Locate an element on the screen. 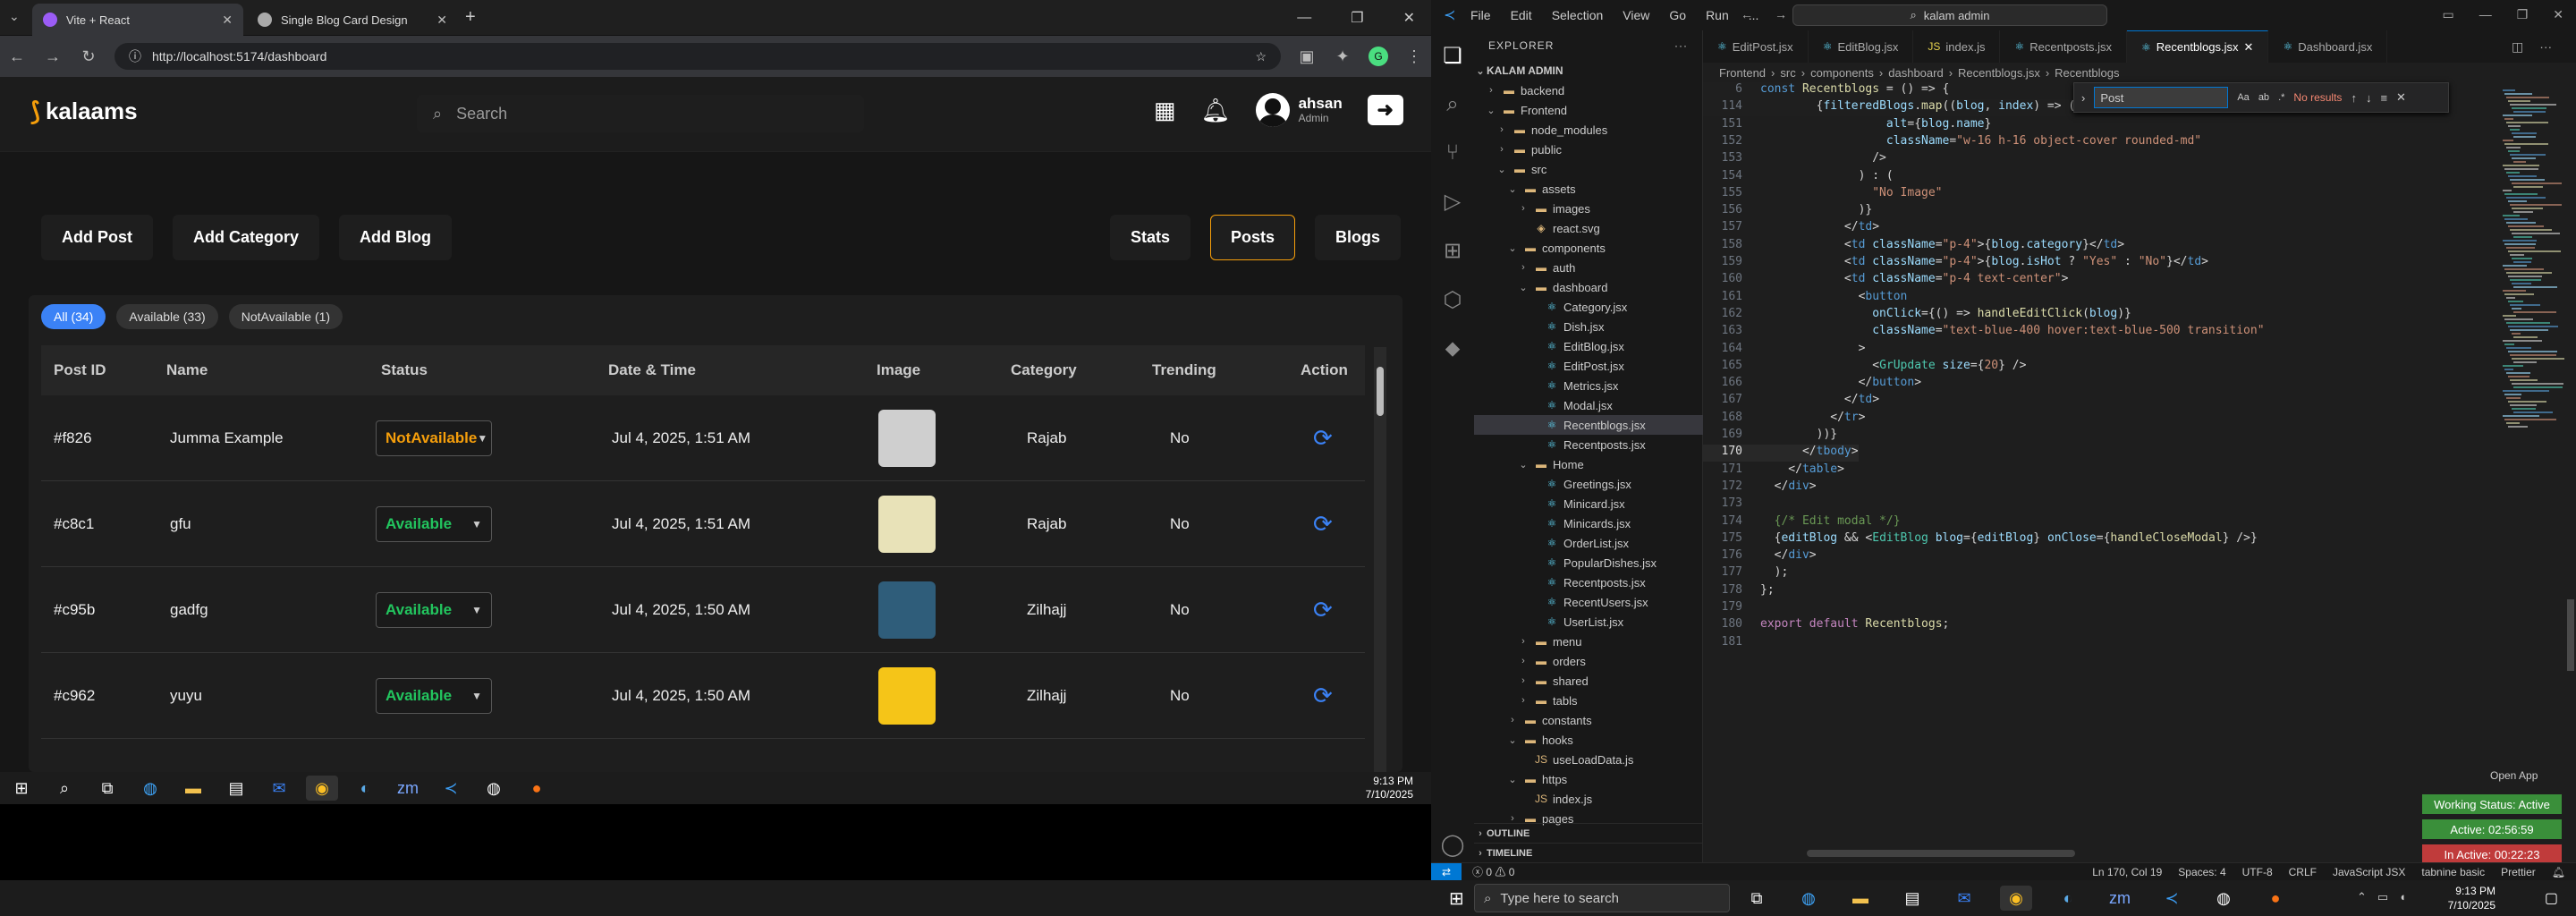 This screenshot has width=2576, height=916. bell-icon: 🔔︎ is located at coordinates (1216, 110).